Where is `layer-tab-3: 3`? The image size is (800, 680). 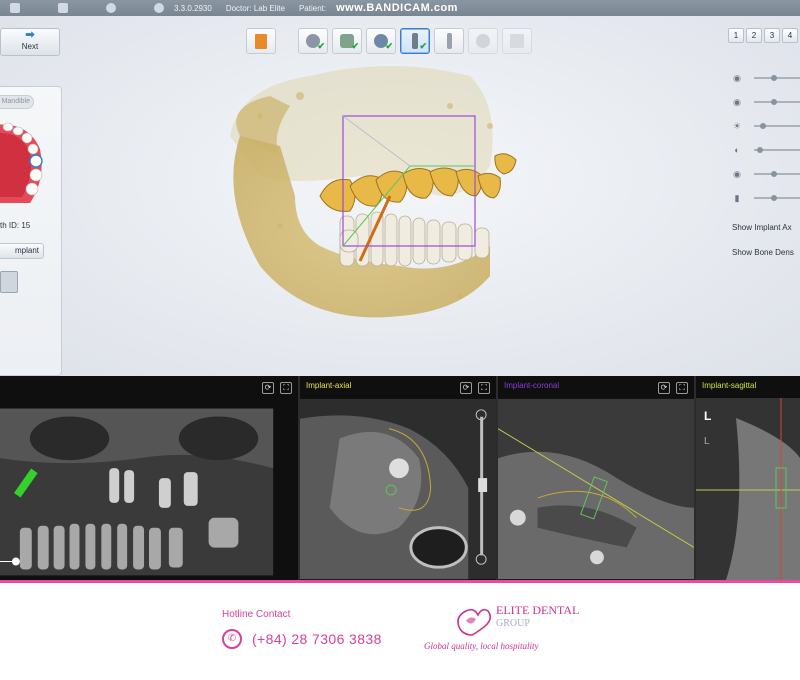 layer-tab-3: 3 is located at coordinates (772, 35).